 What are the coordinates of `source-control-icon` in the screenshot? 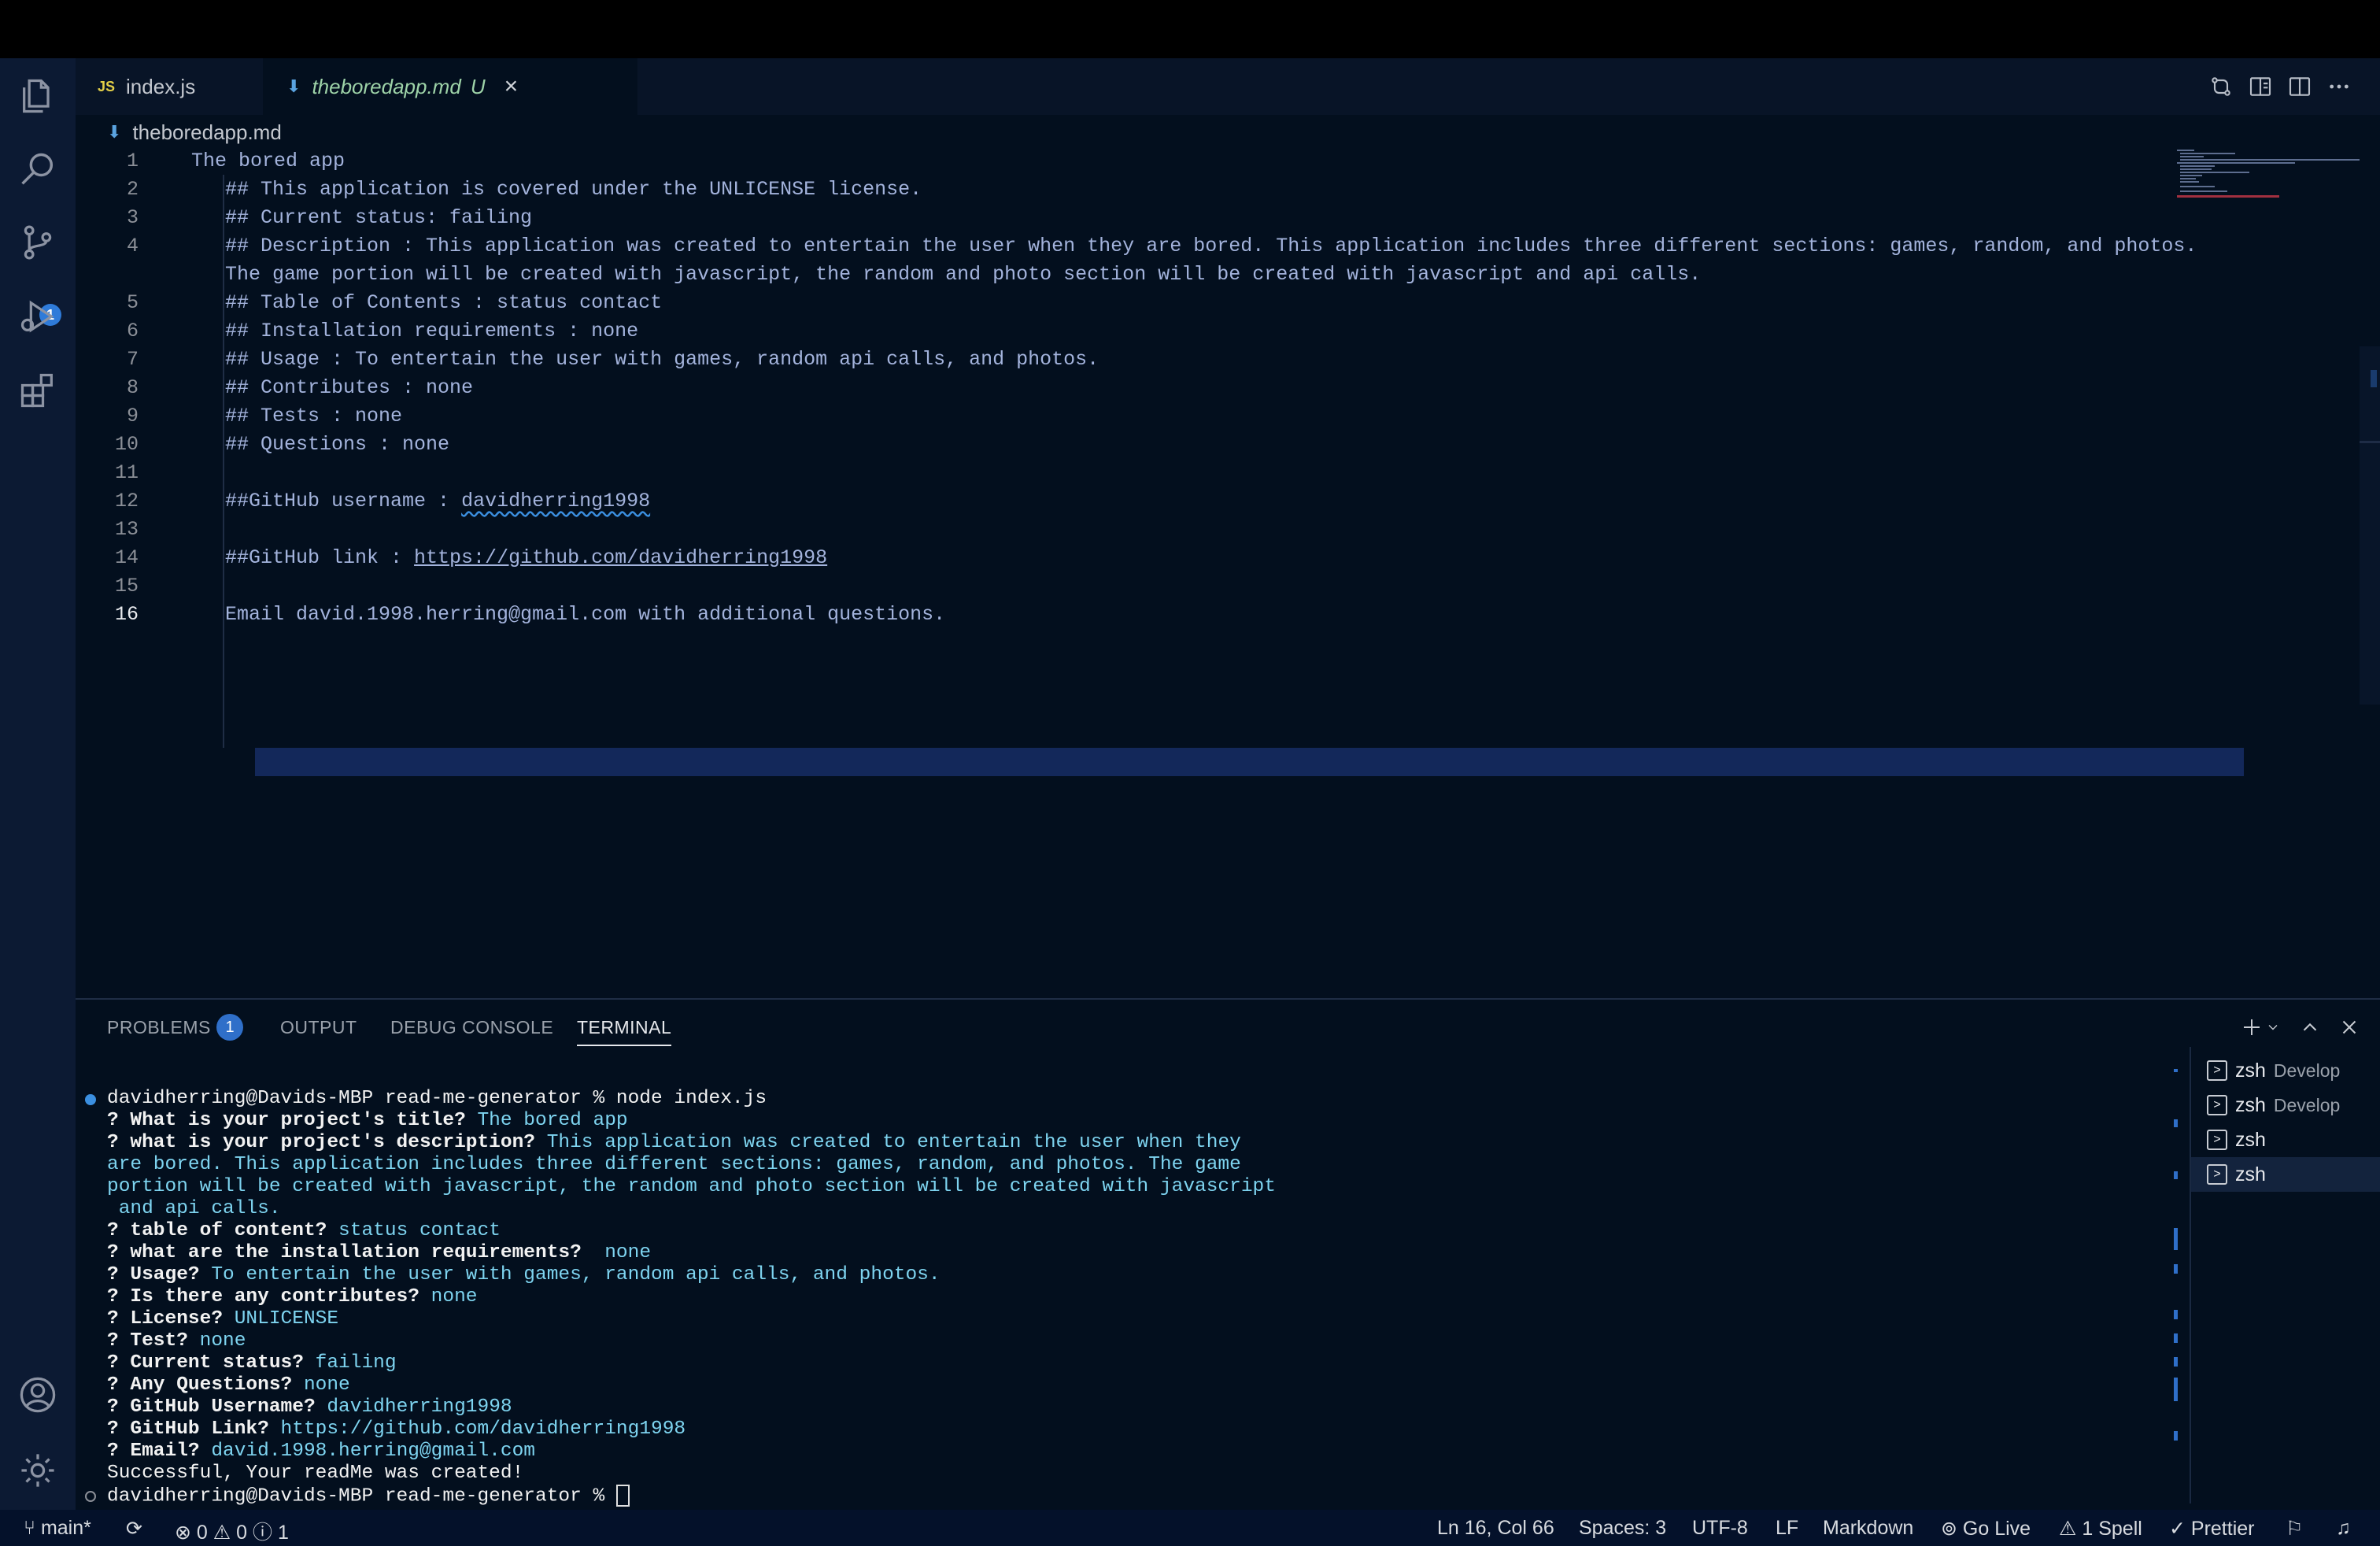 It's located at (37, 243).